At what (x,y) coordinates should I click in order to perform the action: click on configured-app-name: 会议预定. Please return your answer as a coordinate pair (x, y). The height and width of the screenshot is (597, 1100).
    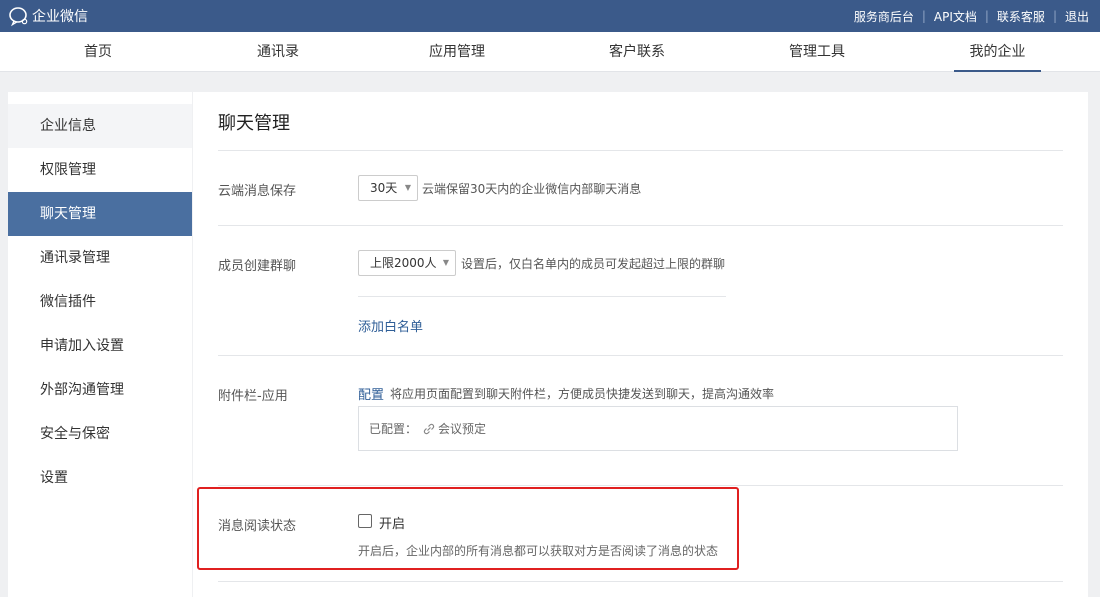
    Looking at the image, I should click on (462, 429).